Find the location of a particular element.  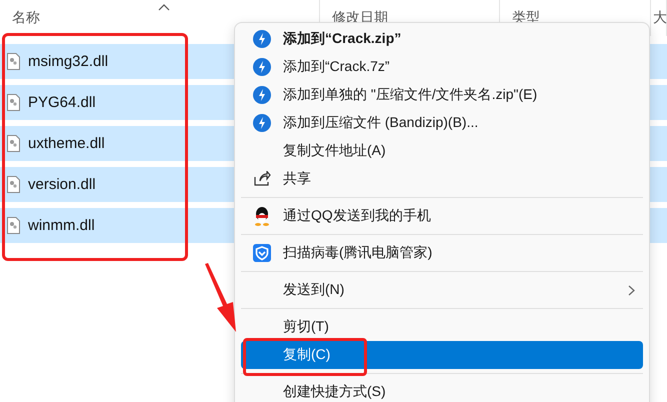

menu-item: 复制(C) is located at coordinates (442, 355).